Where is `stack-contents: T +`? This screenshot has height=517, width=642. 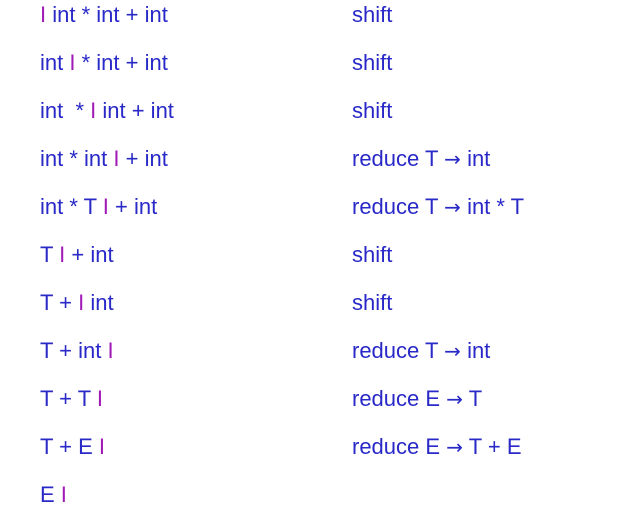 stack-contents: T + is located at coordinates (59, 302).